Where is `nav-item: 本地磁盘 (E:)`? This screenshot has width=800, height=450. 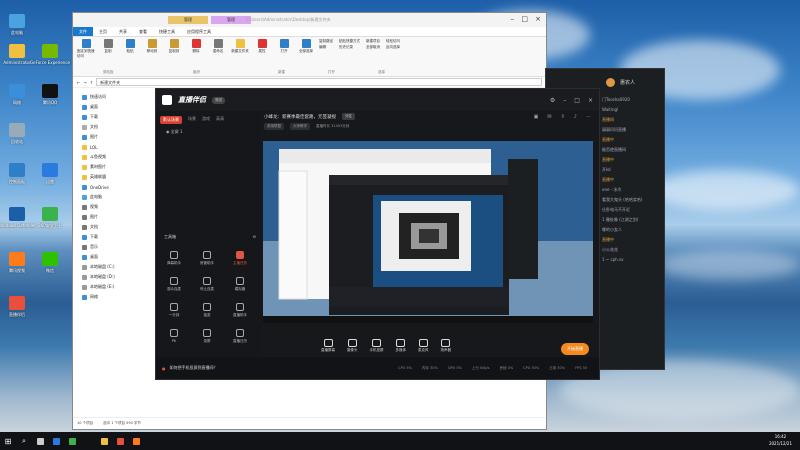
nav-item: 本地磁盘 (E:) is located at coordinates (110, 287).